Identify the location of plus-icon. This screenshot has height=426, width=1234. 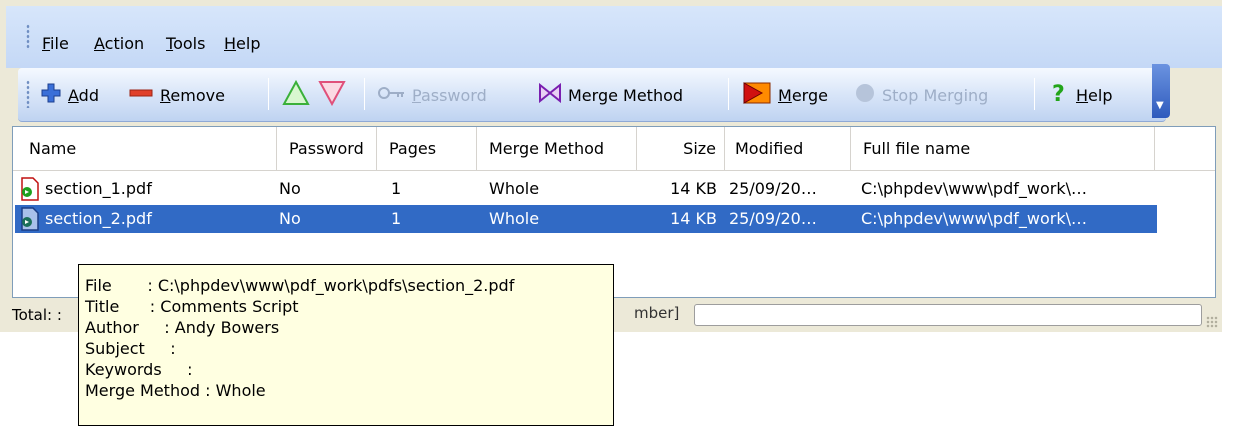
(51, 95).